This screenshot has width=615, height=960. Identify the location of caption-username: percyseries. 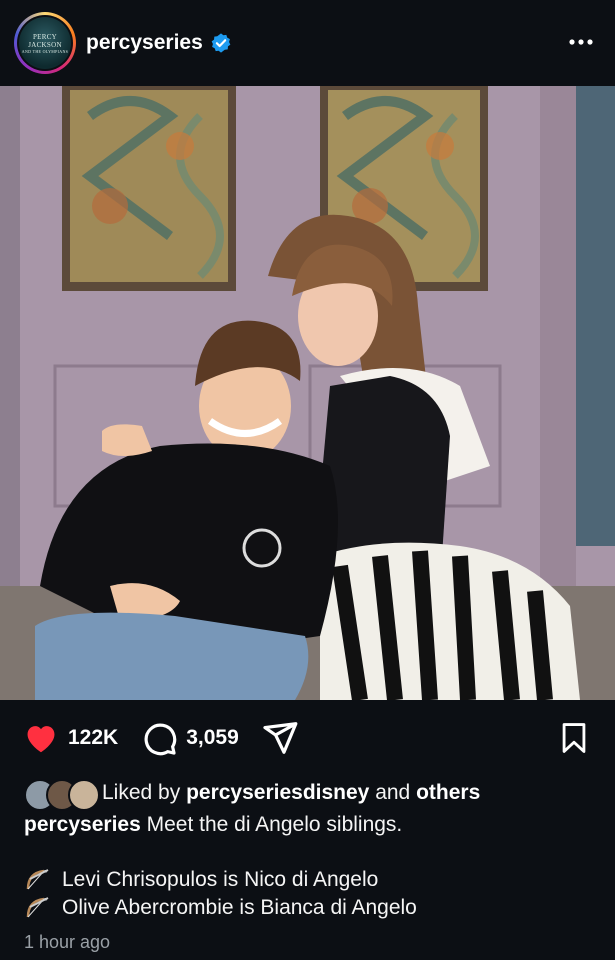
(82, 824).